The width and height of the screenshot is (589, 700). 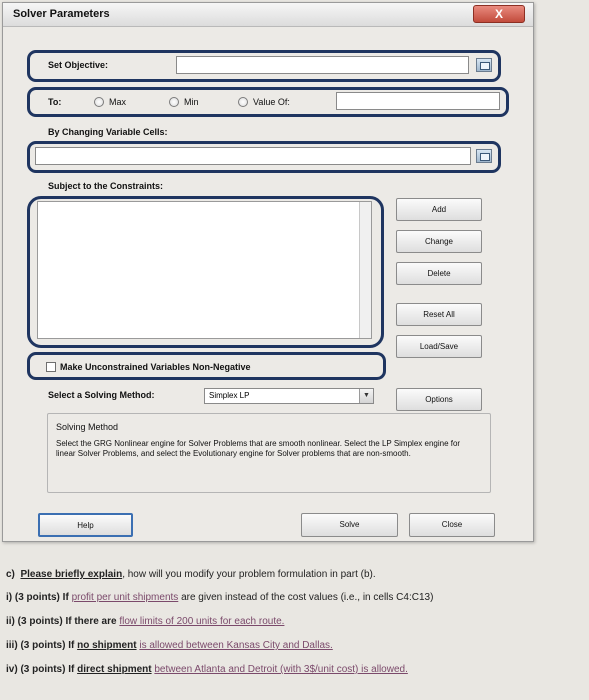 I want to click on title-bar: Solver Parameters X, so click(x=268, y=15).